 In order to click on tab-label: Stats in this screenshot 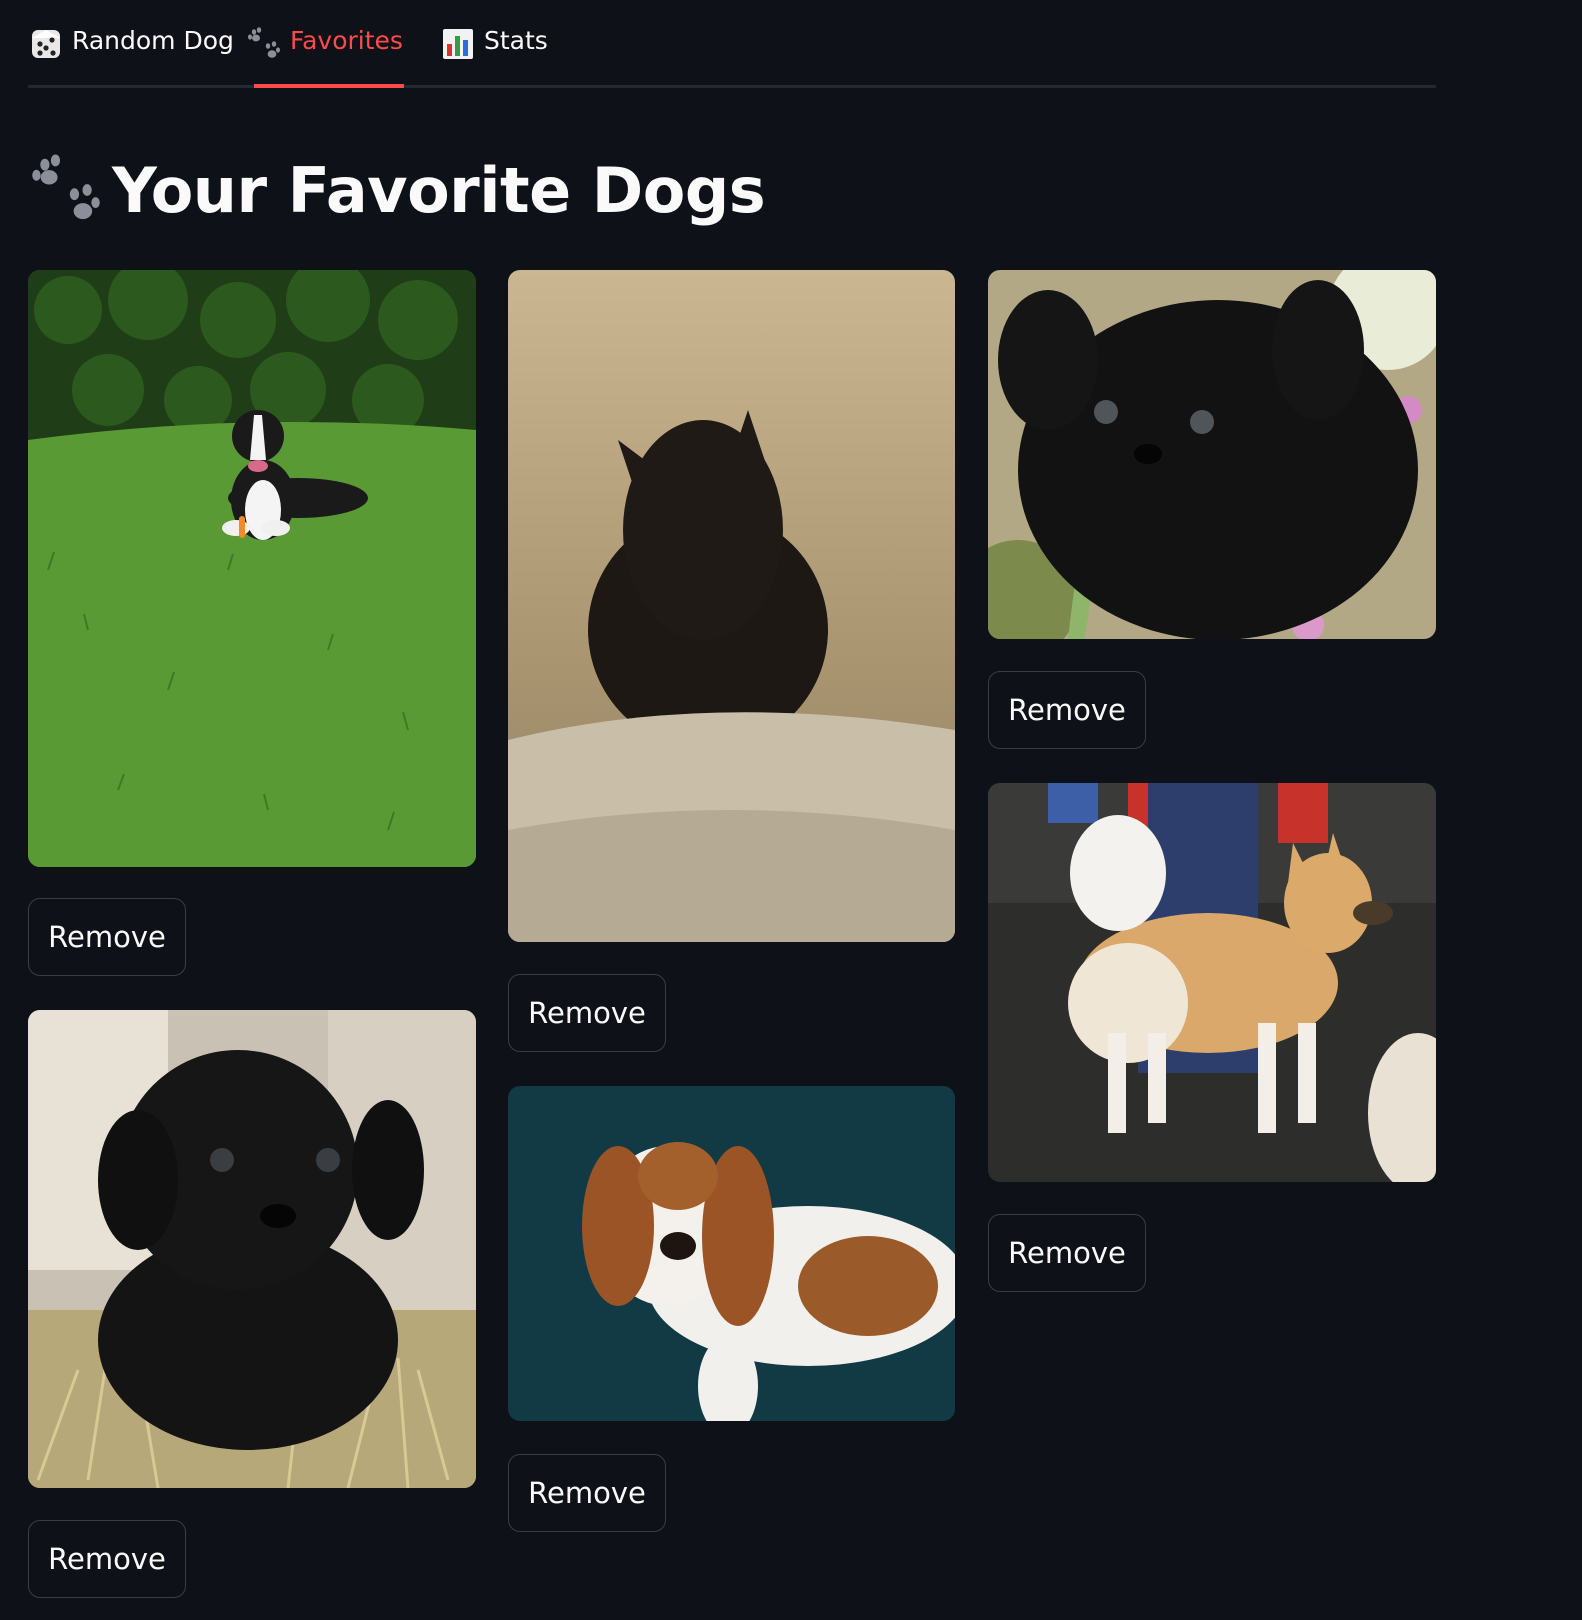, I will do `click(516, 40)`.